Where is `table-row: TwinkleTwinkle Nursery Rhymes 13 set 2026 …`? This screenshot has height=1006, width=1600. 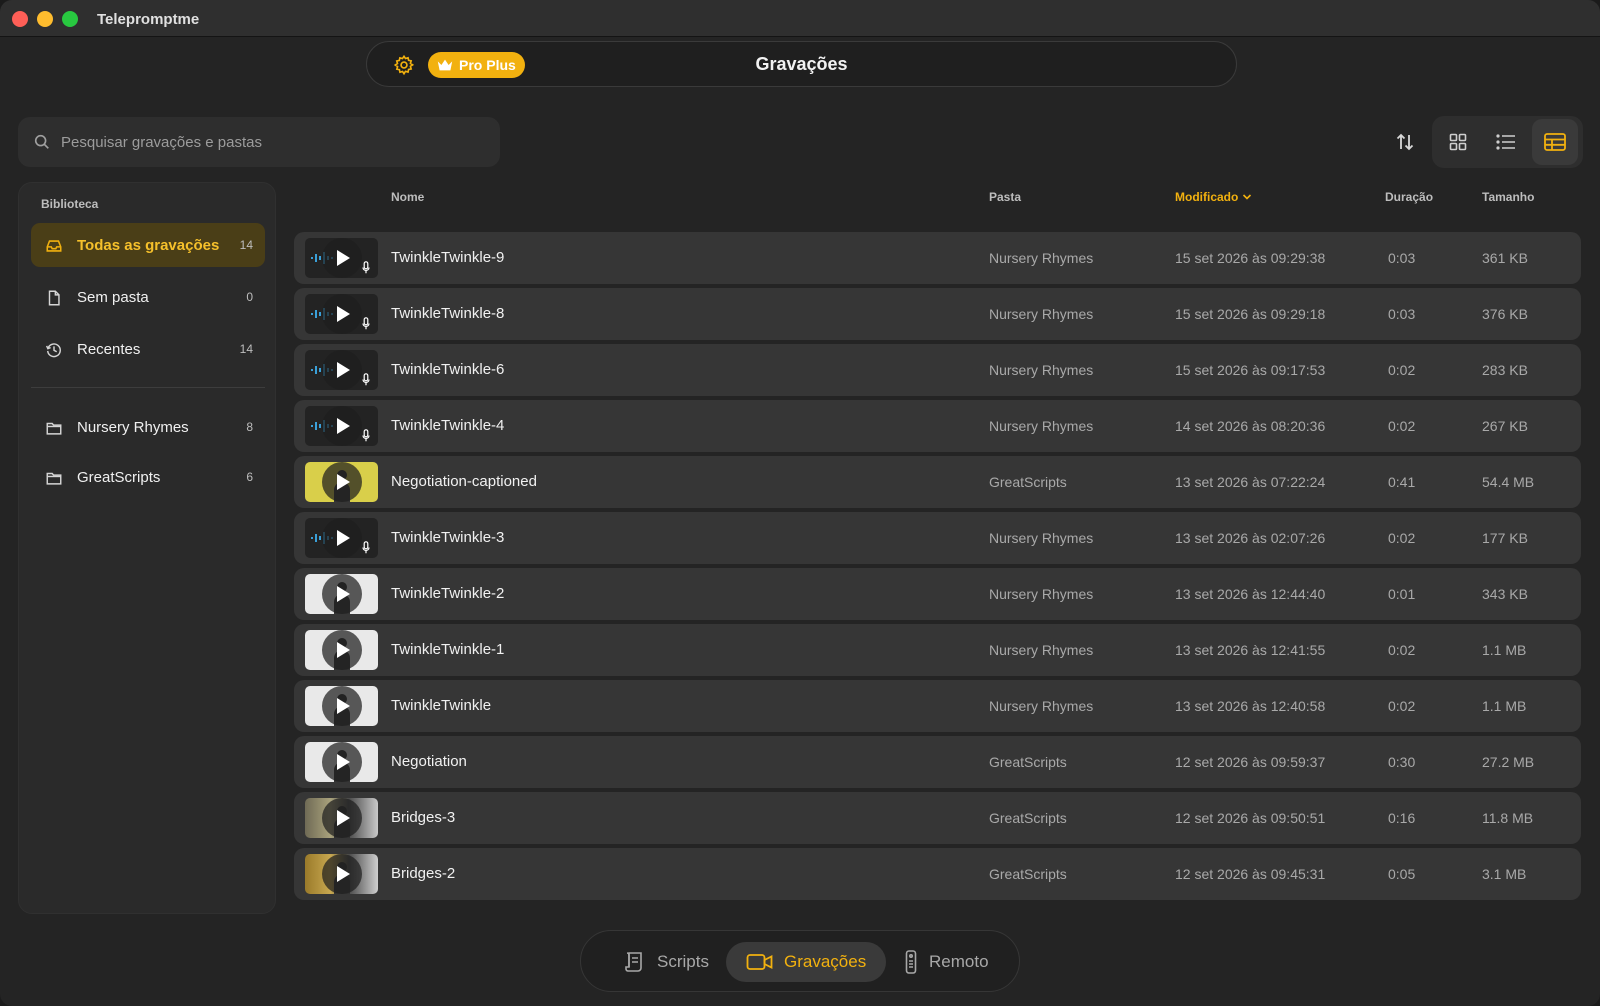
table-row: TwinkleTwinkle Nursery Rhymes 13 set 2026 … is located at coordinates (937, 706).